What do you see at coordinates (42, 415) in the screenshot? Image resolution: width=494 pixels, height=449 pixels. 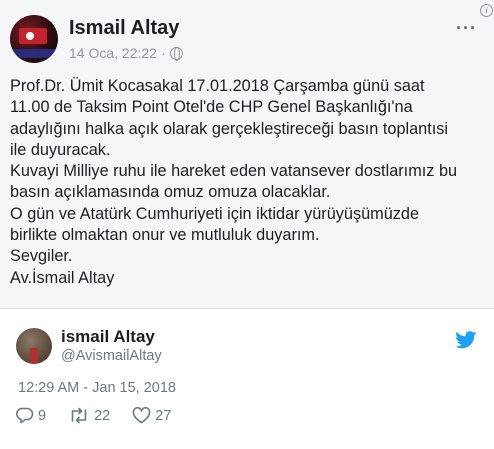 I see `reply-count: 9` at bounding box center [42, 415].